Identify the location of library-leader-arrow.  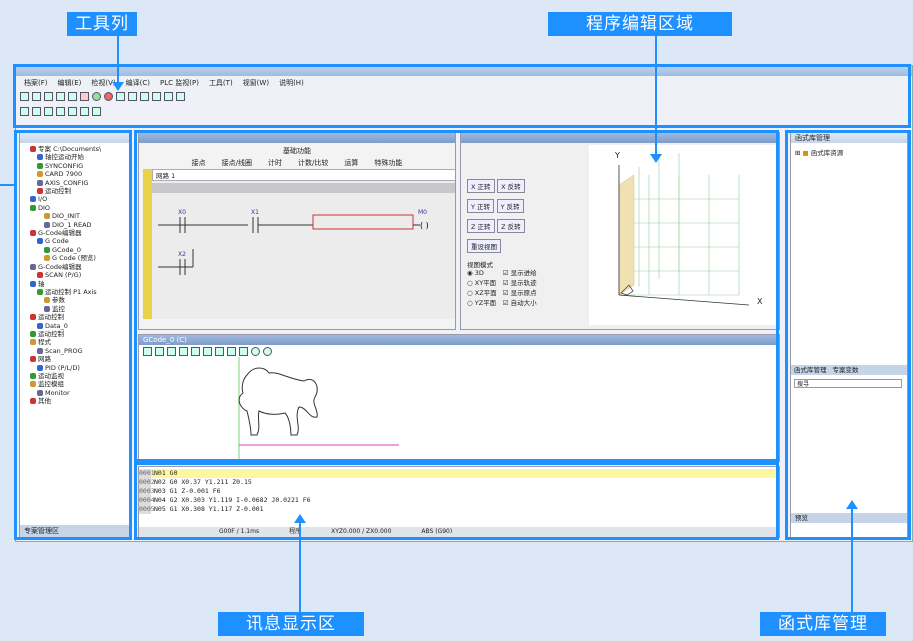
(852, 504).